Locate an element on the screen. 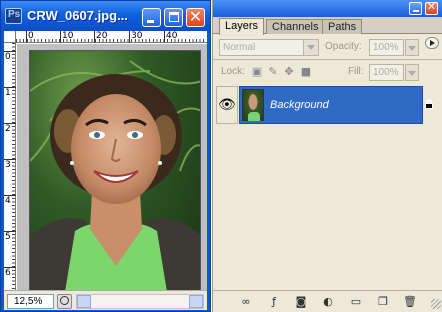 This screenshot has height=312, width=442. ruler-label: 4 is located at coordinates (8, 201).